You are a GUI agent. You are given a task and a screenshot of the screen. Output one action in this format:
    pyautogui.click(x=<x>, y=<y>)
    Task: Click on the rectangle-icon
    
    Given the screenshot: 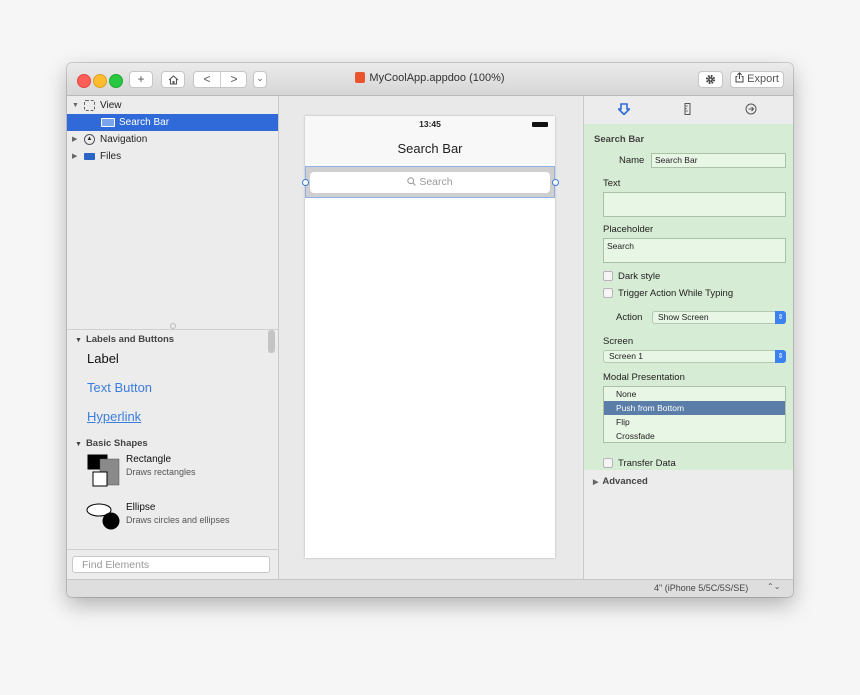 What is the action you would take?
    pyautogui.click(x=103, y=470)
    